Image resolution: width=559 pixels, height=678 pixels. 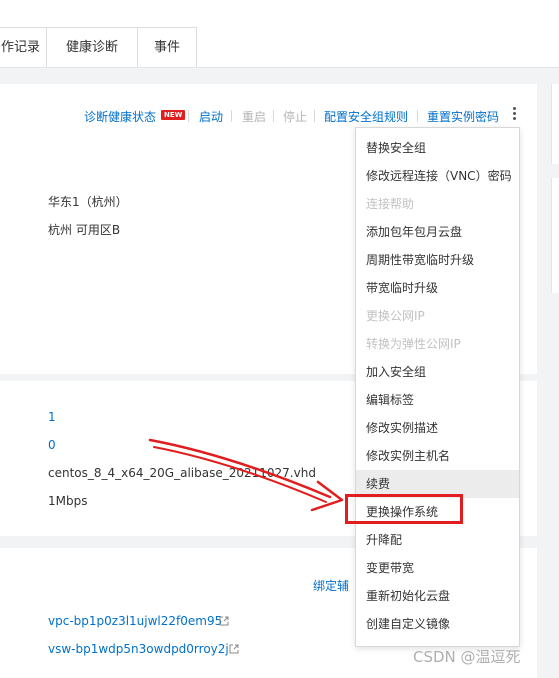 What do you see at coordinates (437, 232) in the screenshot?
I see `menu-item: 添加包年包月云盘` at bounding box center [437, 232].